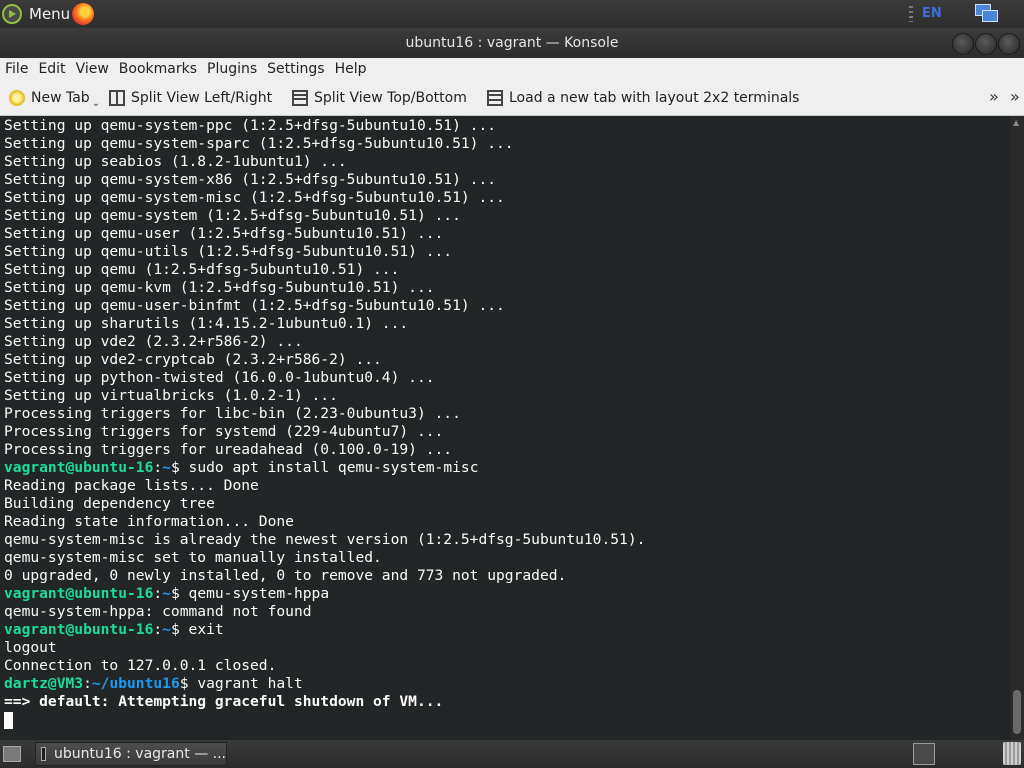  I want to click on toolbar-overflow-button: », so click(994, 96).